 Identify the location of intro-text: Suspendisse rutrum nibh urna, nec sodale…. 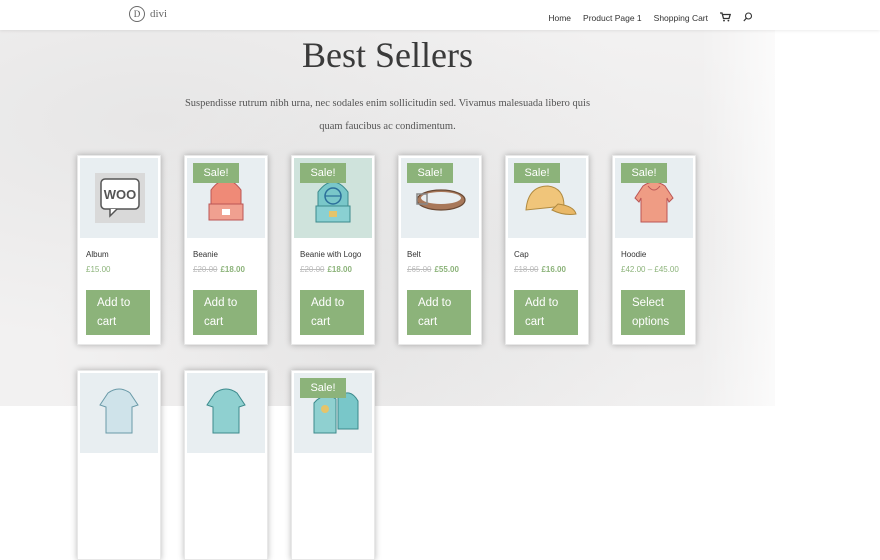
(387, 115).